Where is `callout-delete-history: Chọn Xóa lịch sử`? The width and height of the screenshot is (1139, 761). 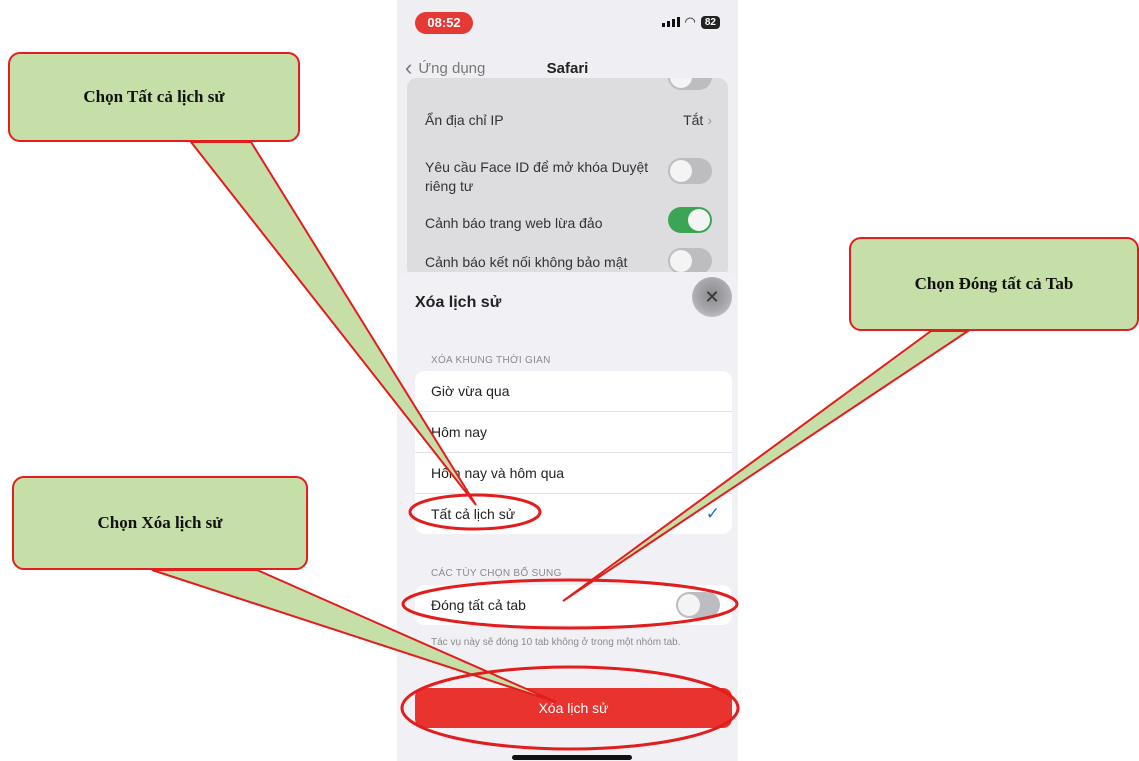 callout-delete-history: Chọn Xóa lịch sử is located at coordinates (160, 523).